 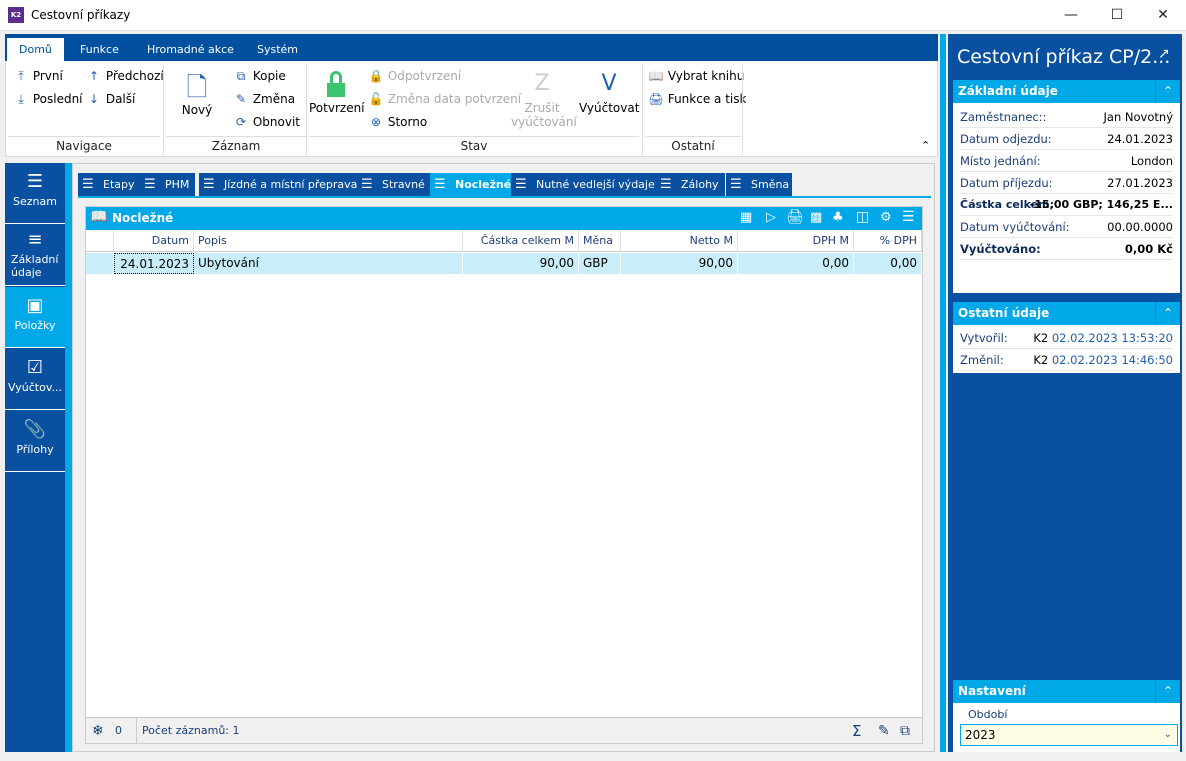 I want to click on nav-prilohy: 📎 Přílohy, so click(x=35, y=441).